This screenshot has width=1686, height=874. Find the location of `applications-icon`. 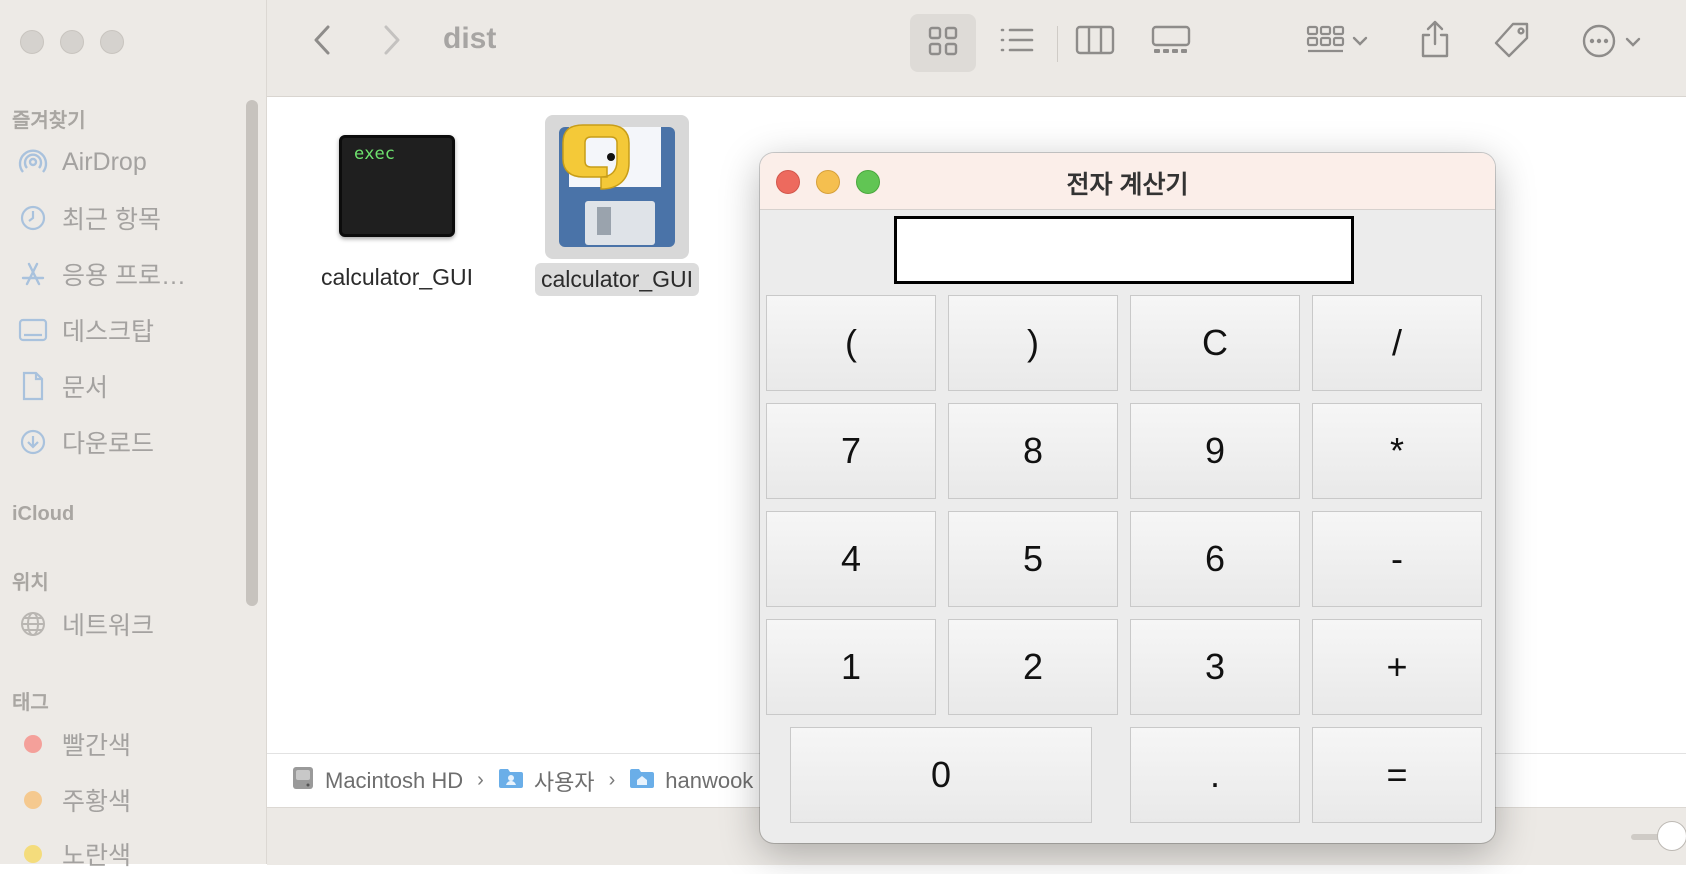

applications-icon is located at coordinates (33, 274).